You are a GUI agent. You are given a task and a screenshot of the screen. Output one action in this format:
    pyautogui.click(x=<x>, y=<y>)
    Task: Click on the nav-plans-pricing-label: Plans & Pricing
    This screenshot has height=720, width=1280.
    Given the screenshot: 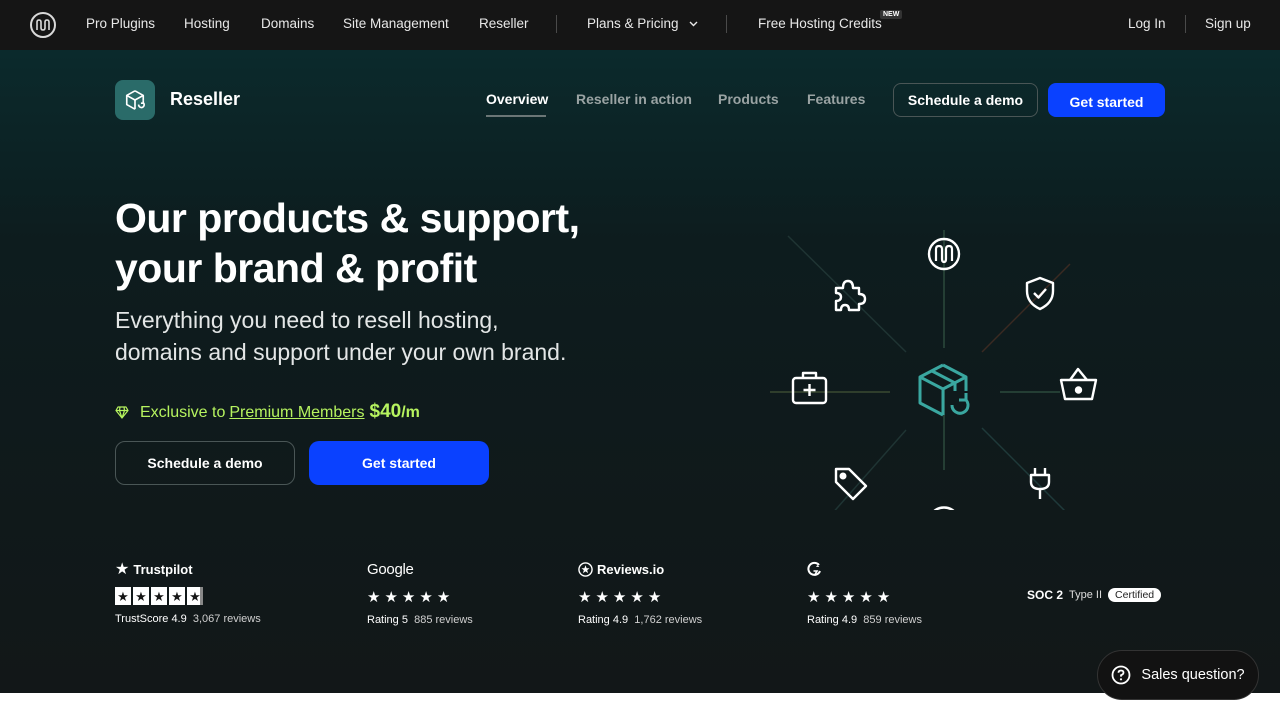 What is the action you would take?
    pyautogui.click(x=633, y=23)
    